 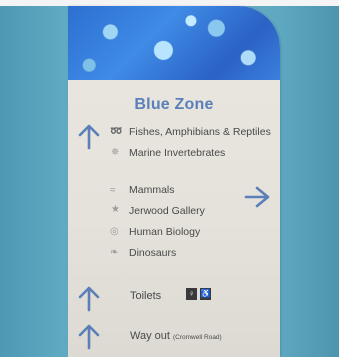 I want to click on facilities-icons: ♀ ♿, so click(x=198, y=294).